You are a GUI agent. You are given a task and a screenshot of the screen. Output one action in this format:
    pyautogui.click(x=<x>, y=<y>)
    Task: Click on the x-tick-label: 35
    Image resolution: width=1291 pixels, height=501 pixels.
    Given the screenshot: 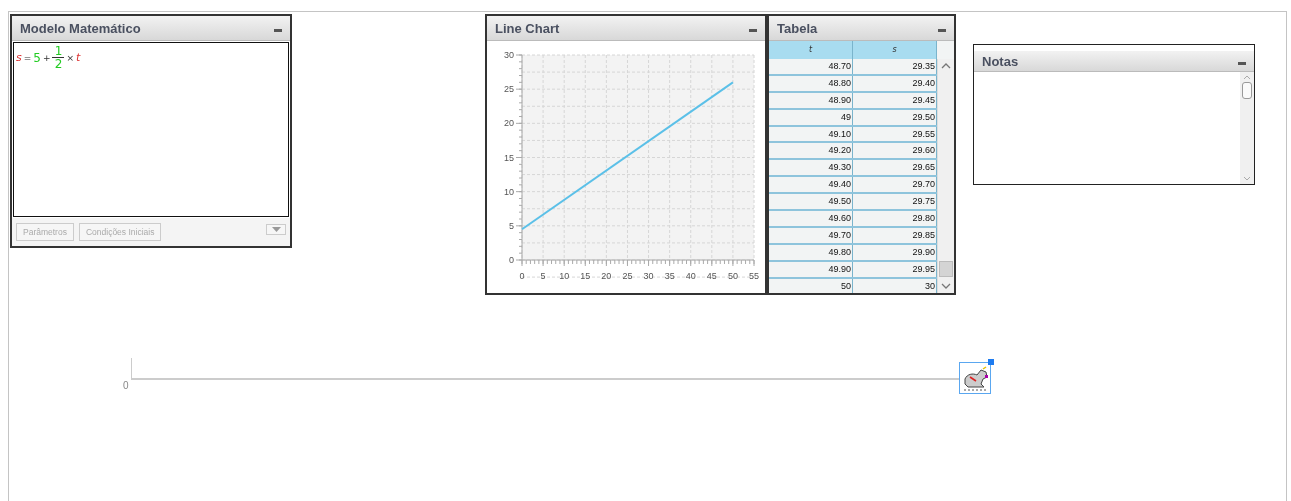 What is the action you would take?
    pyautogui.click(x=669, y=276)
    